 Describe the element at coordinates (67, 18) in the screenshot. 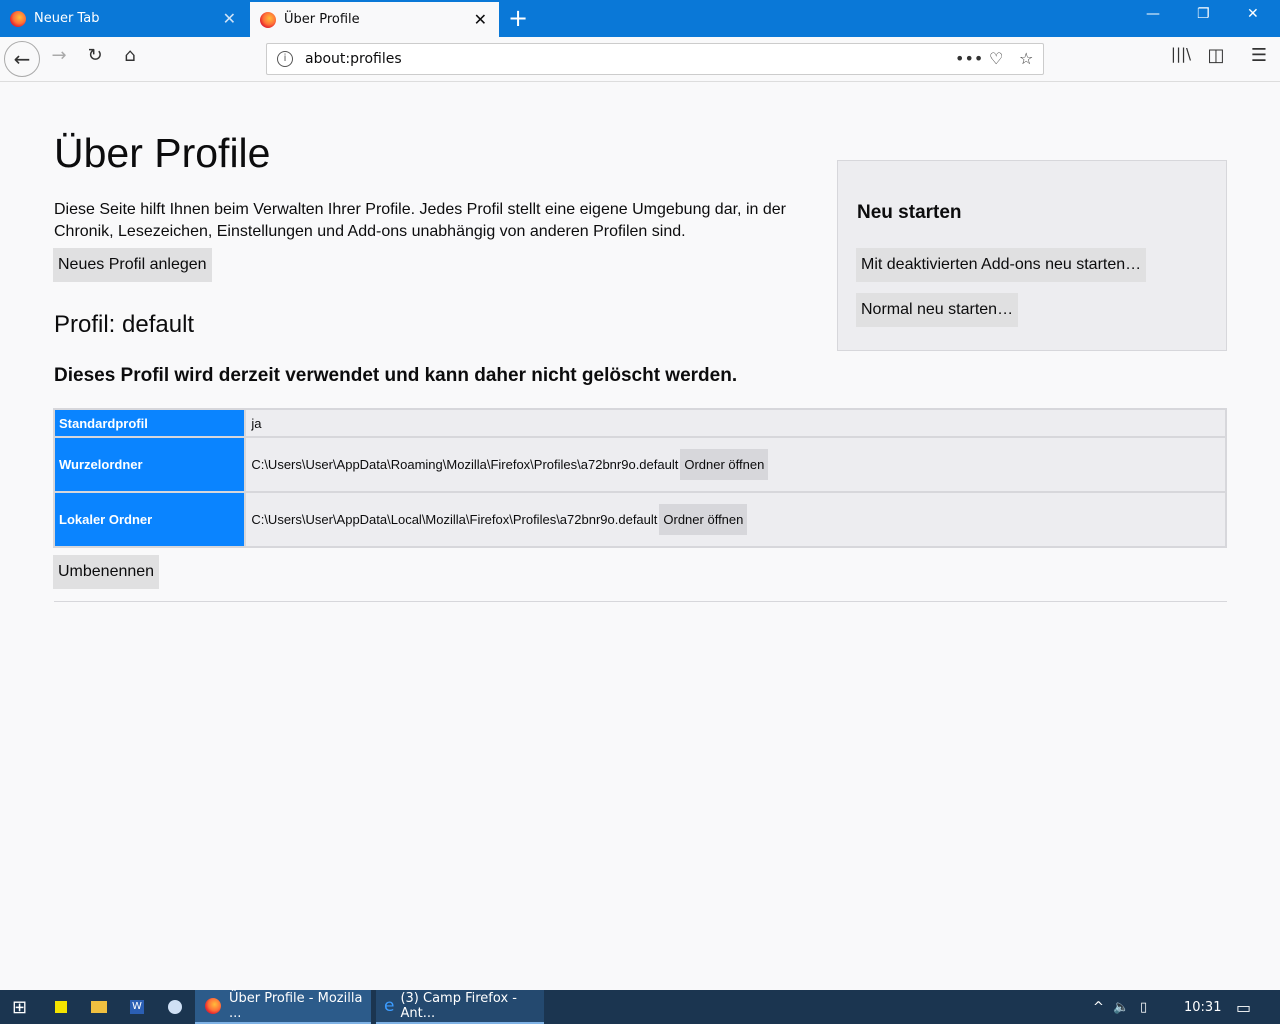

I see `tab-label: Neuer Tab` at that location.